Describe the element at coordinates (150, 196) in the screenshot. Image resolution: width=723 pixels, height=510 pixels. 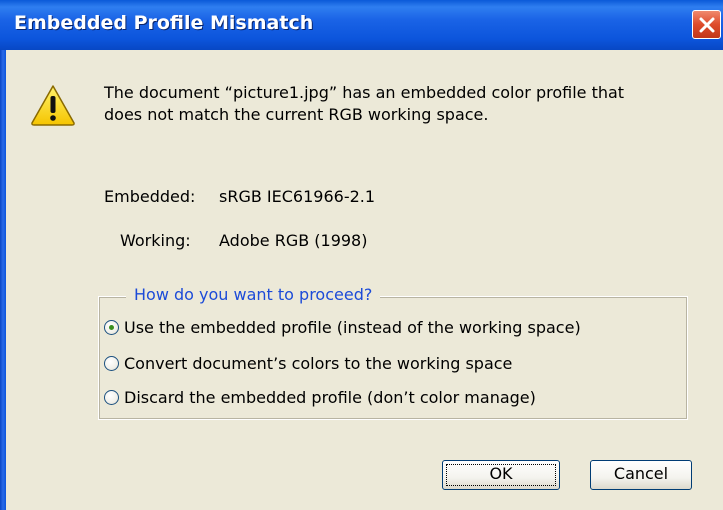
I see `embedded-label: Embedded:` at that location.